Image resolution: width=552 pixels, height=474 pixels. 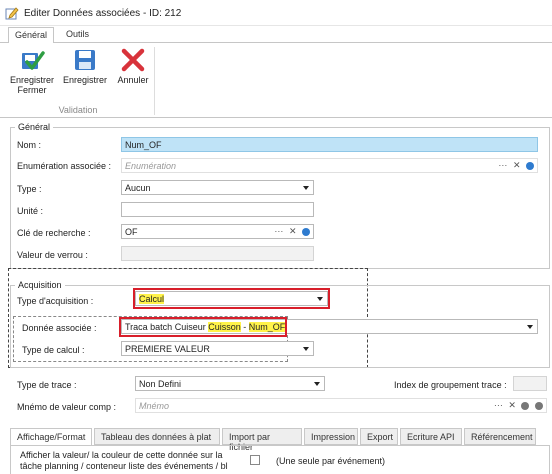 I want to click on ribbon-tabs: Général Outils, so click(x=276, y=35).